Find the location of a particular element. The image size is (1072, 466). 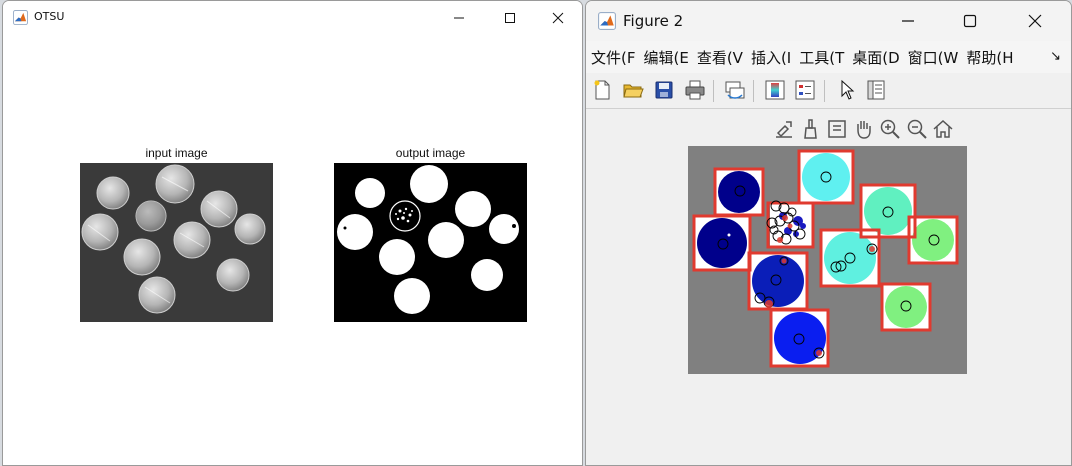

save-icon is located at coordinates (664, 90).